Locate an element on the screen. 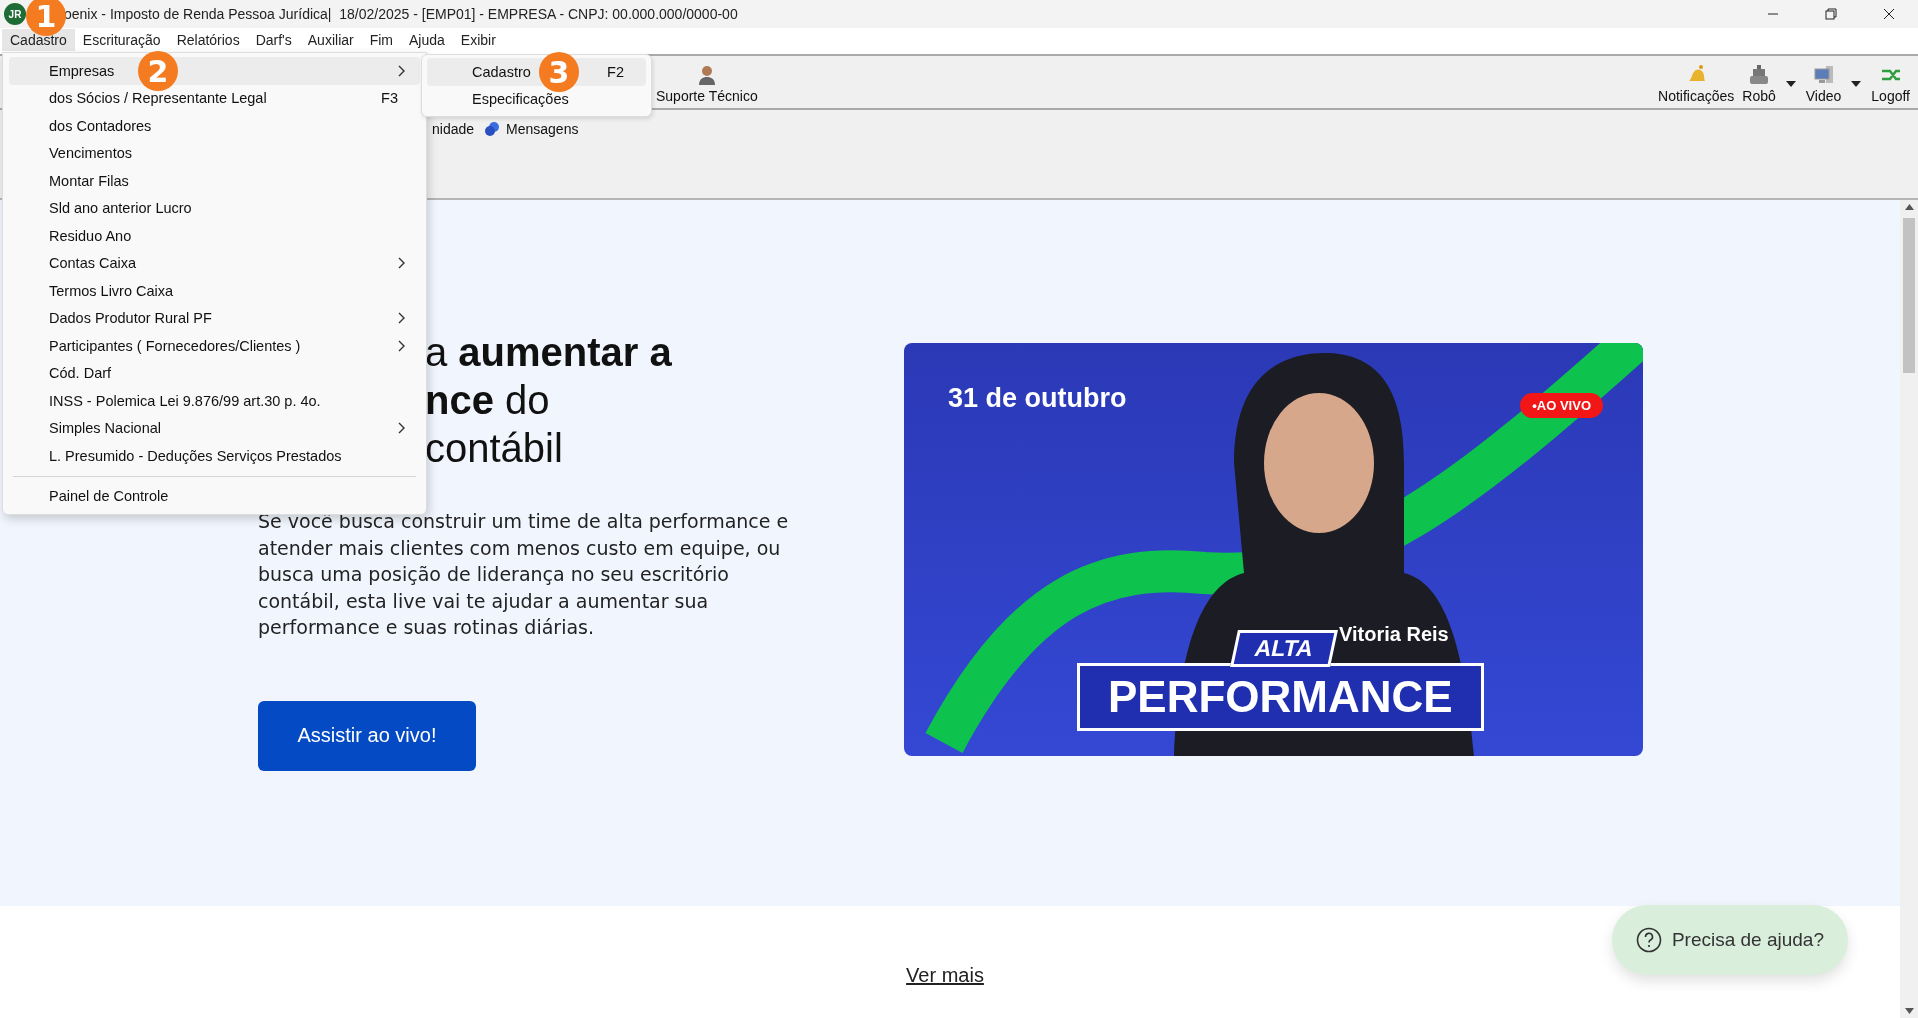  question-circle-icon is located at coordinates (1648, 940).